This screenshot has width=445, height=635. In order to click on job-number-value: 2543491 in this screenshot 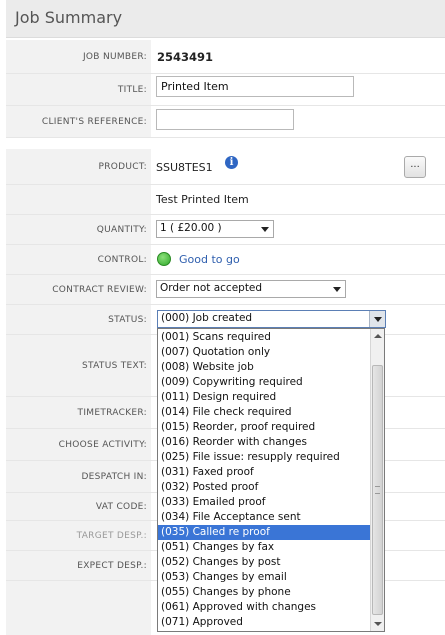, I will do `click(185, 57)`.